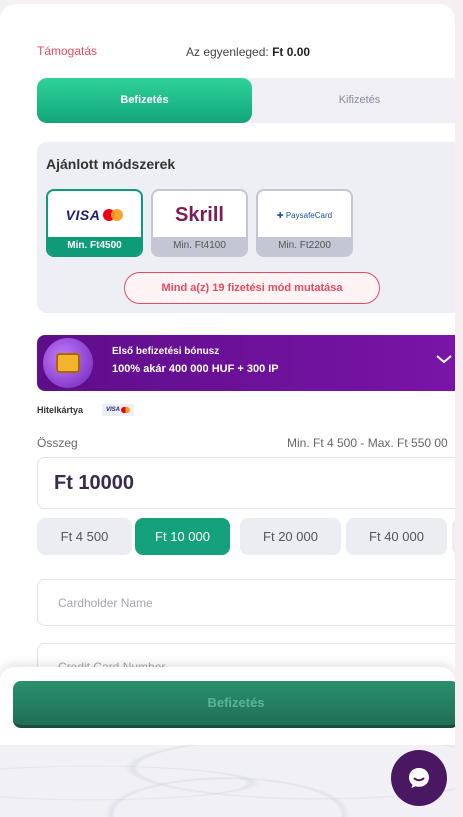 The height and width of the screenshot is (817, 463). I want to click on header-row: Támogatás Az egyenleged: Ft 0.00, so click(246, 52).